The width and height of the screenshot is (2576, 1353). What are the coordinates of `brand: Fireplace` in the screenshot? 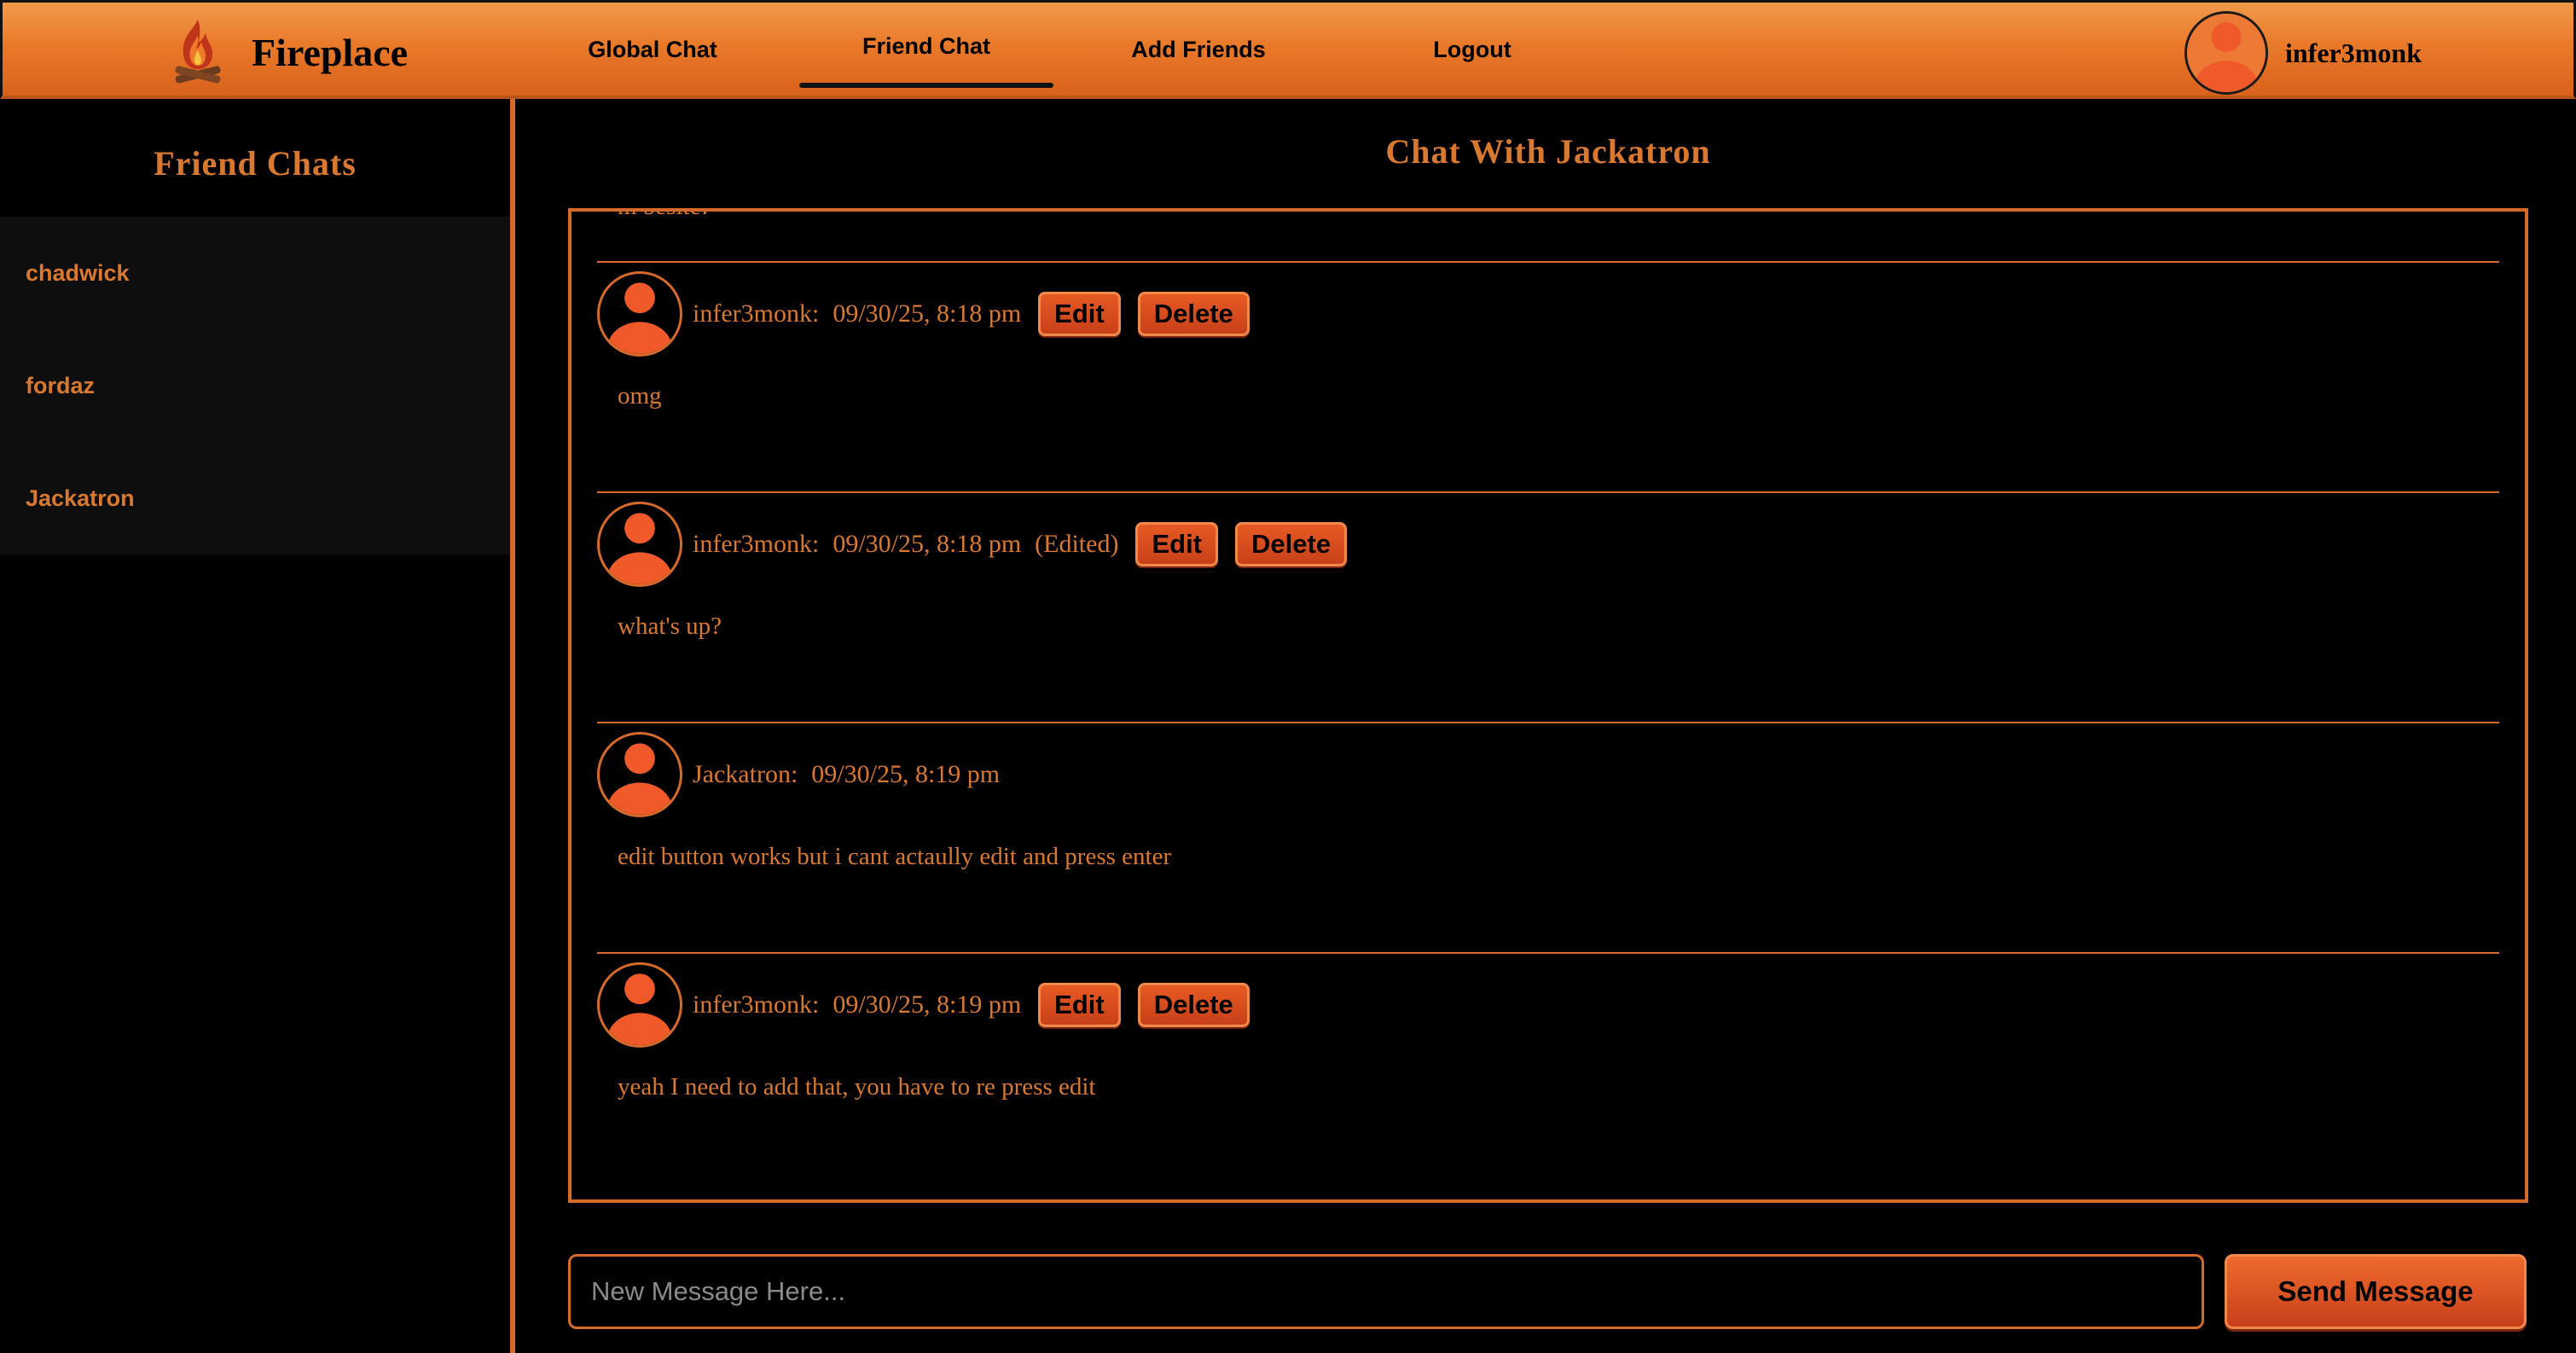 It's located at (289, 52).